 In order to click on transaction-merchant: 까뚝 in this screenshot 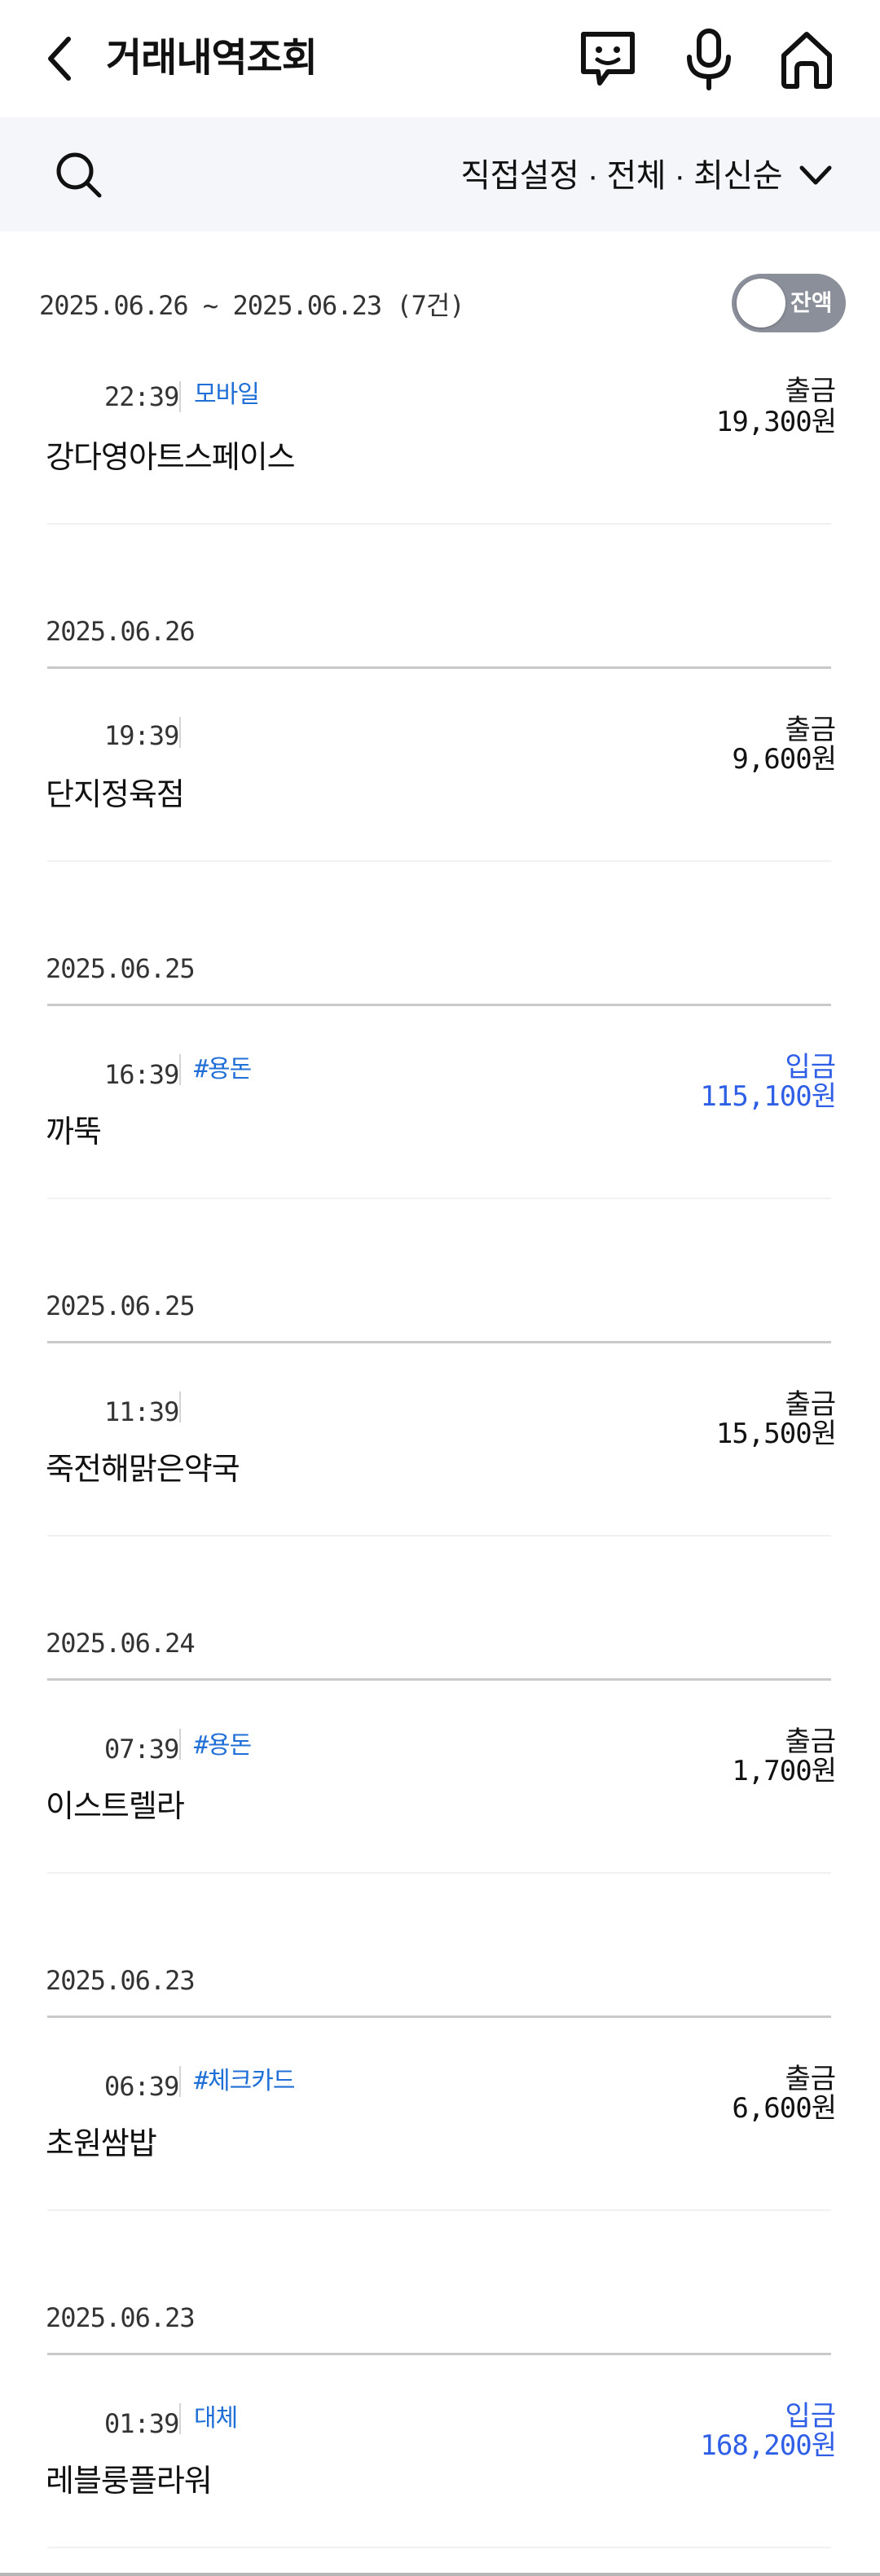, I will do `click(74, 1132)`.